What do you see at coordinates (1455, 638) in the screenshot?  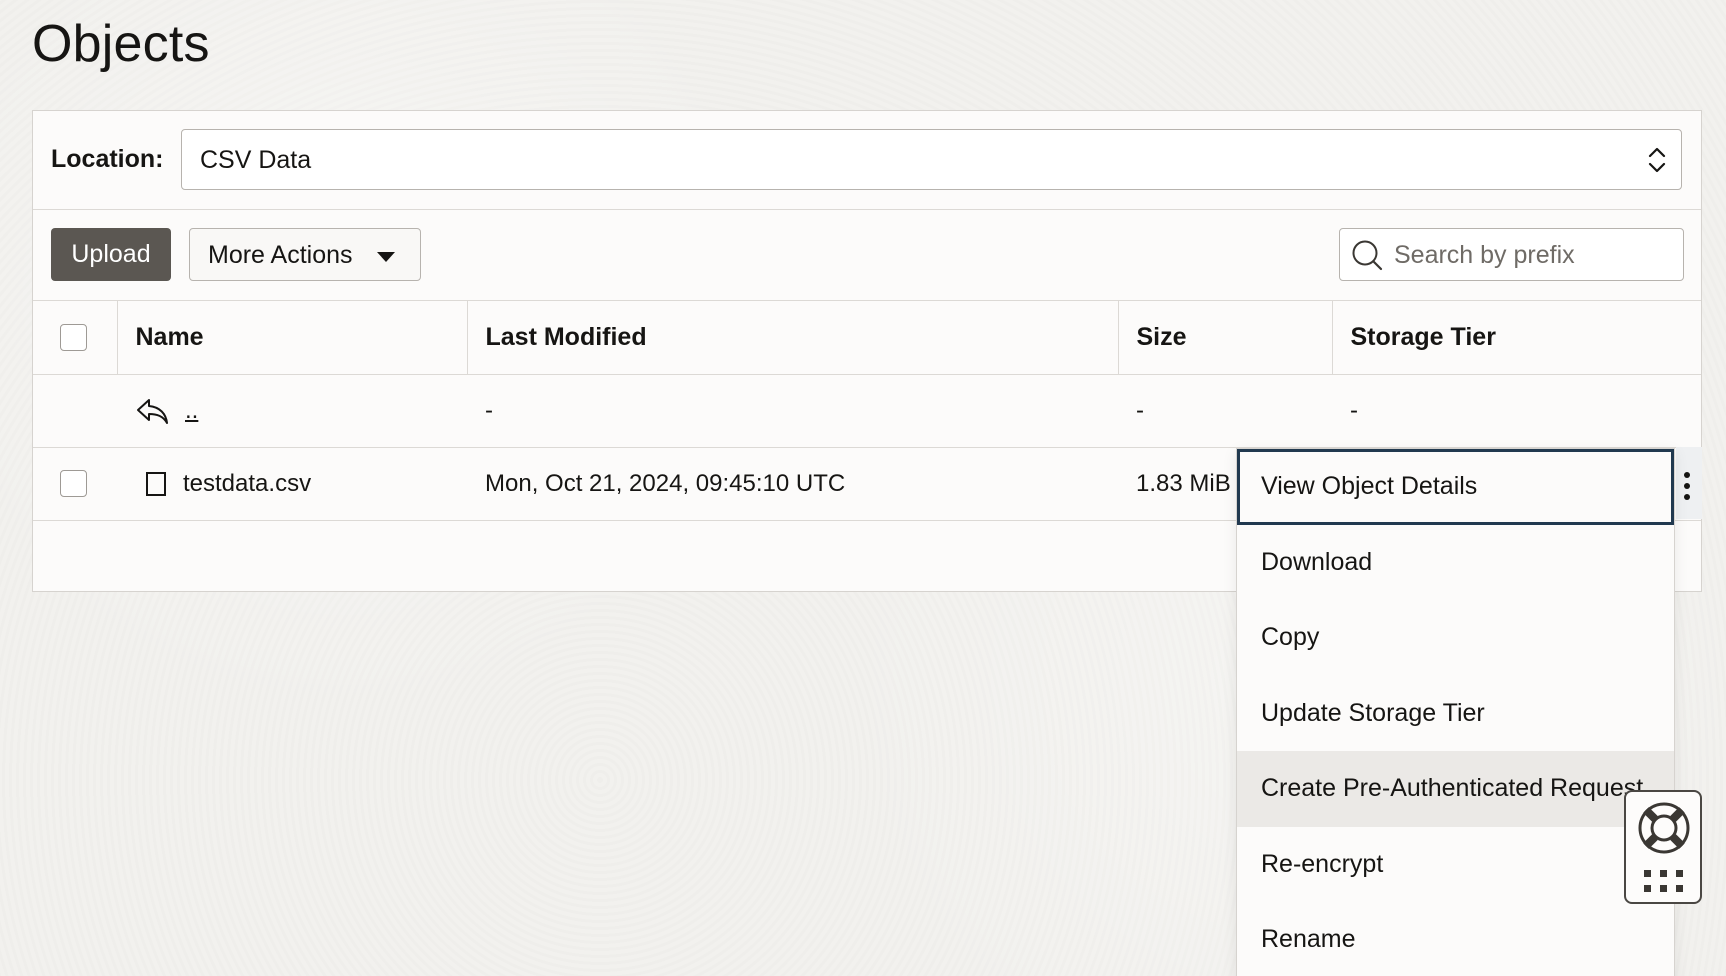 I see `menu-item-copy: Copy` at bounding box center [1455, 638].